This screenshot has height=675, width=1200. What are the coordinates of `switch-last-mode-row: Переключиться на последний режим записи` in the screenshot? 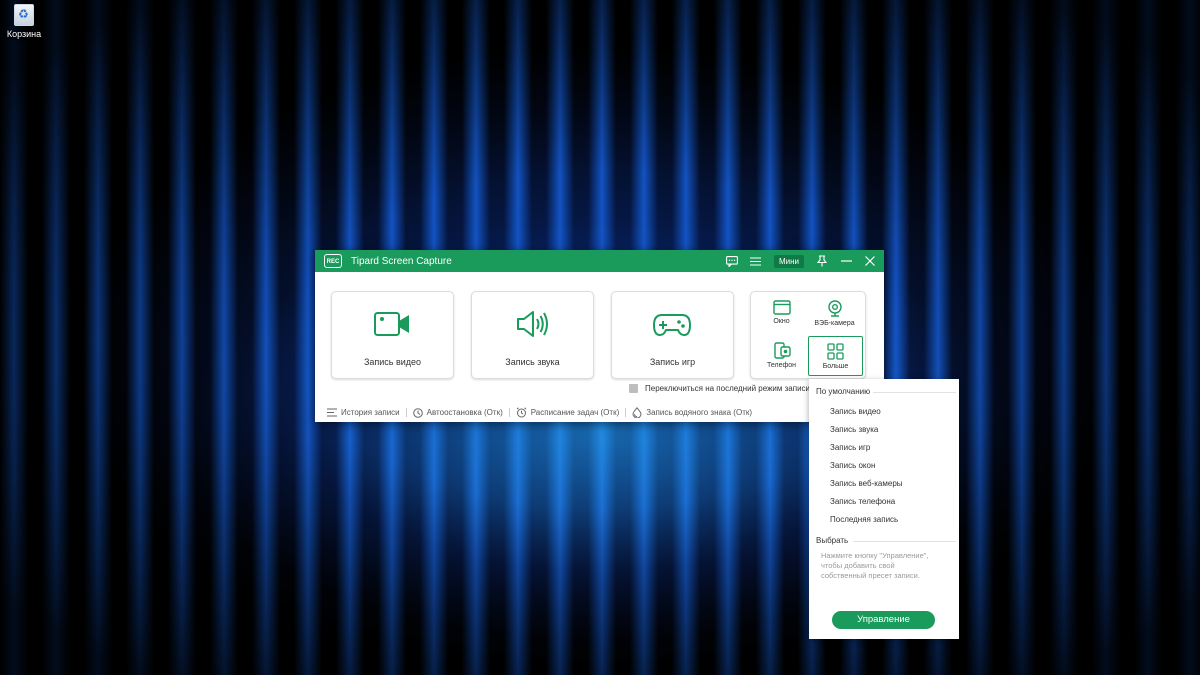 It's located at (719, 388).